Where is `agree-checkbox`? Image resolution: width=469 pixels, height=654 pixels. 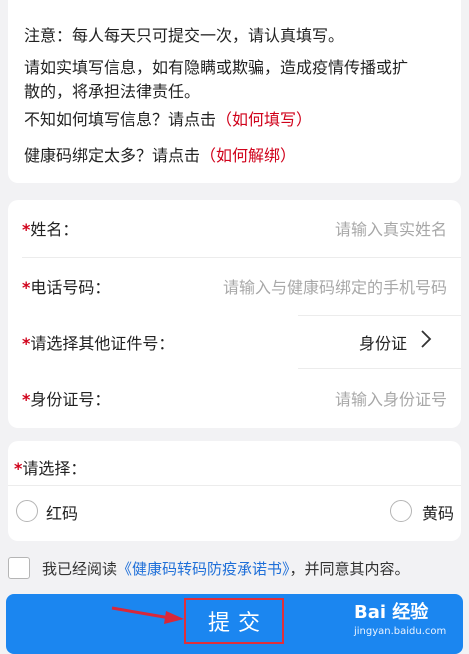 agree-checkbox is located at coordinates (19, 568).